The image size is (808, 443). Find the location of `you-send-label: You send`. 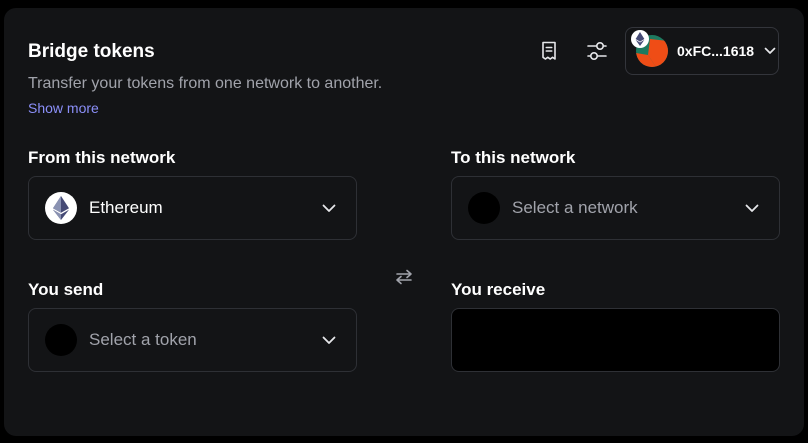

you-send-label: You send is located at coordinates (66, 289).